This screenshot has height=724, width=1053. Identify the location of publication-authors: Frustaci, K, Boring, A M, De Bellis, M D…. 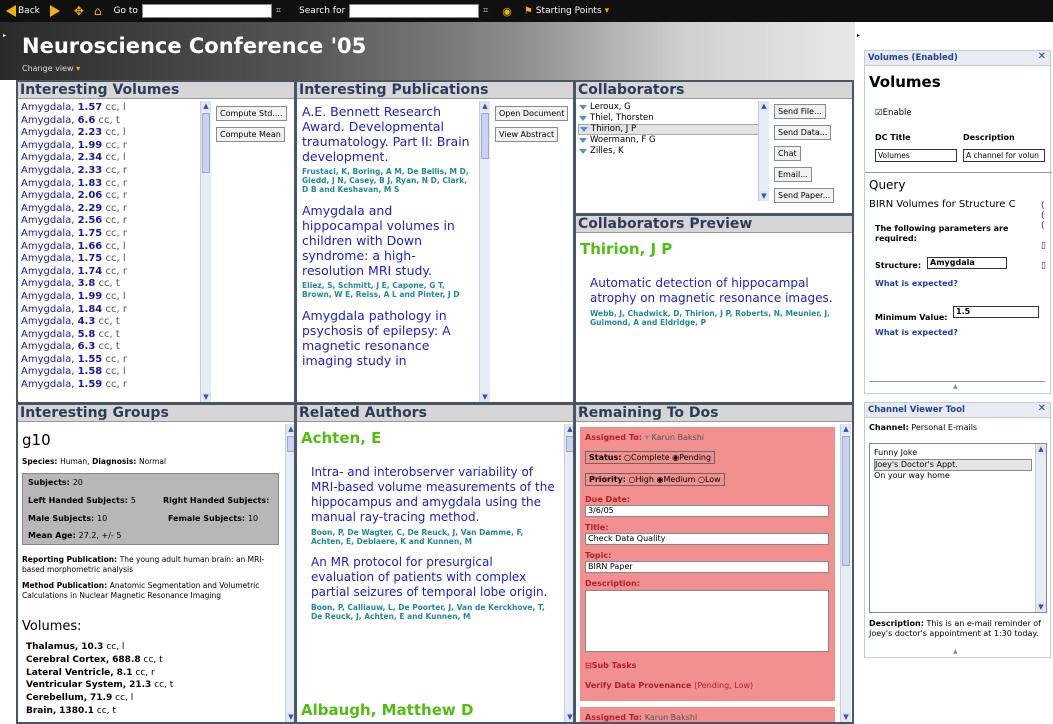
(388, 180).